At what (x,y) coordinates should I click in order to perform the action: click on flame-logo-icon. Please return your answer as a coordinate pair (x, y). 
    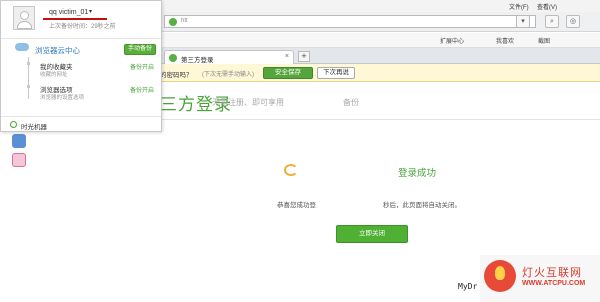
    Looking at the image, I should click on (500, 276).